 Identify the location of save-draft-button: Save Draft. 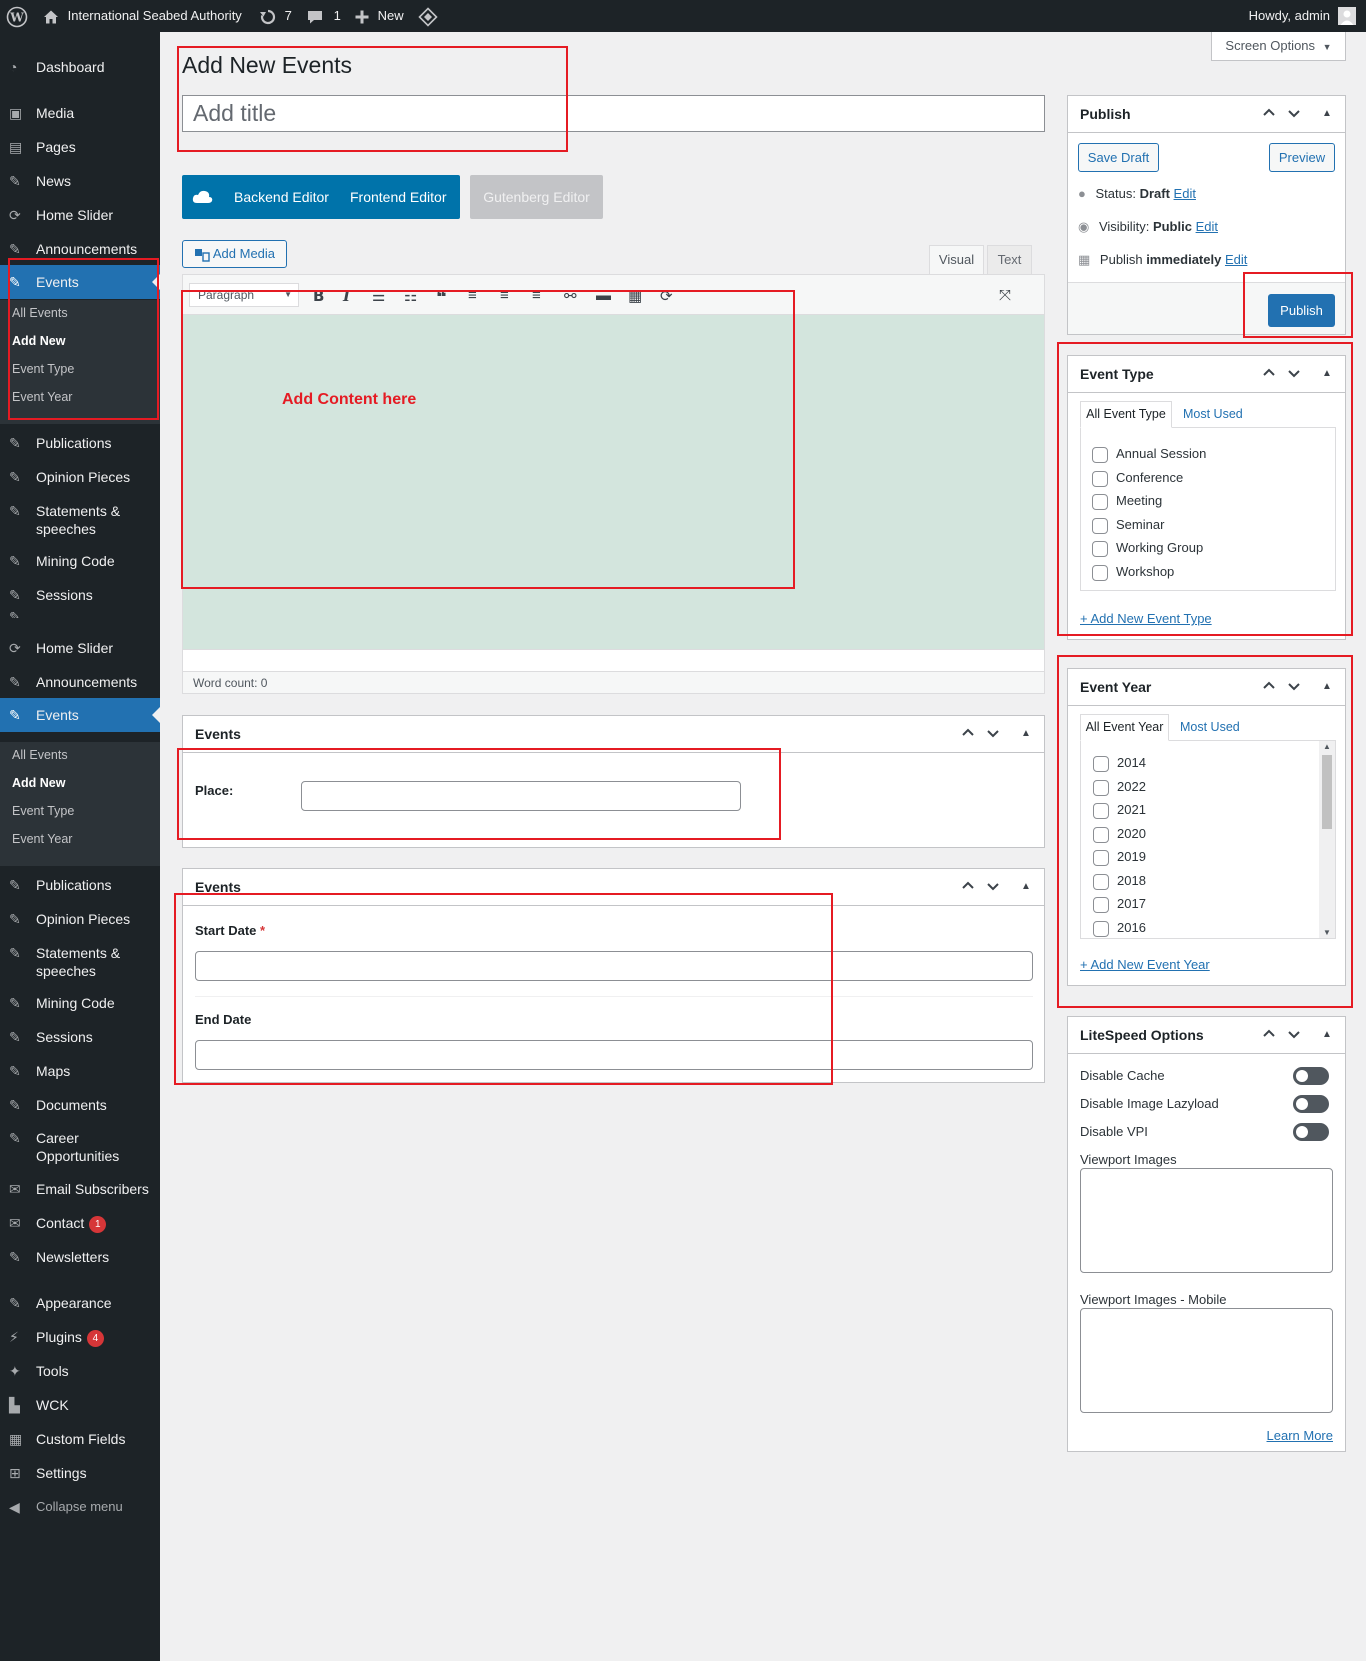
(1118, 157).